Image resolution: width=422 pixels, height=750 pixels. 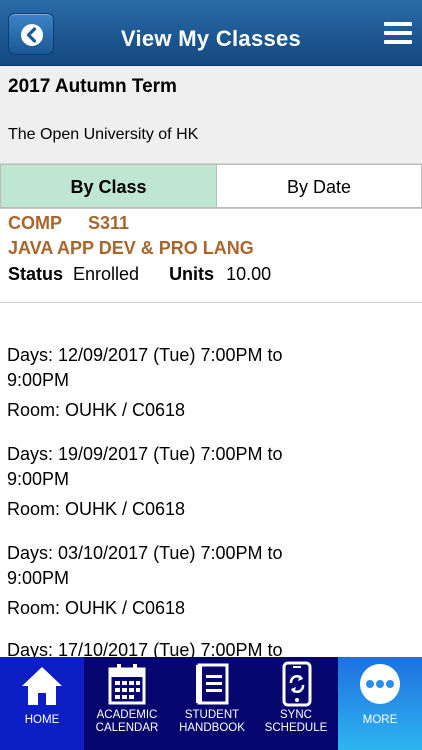 I want to click on nav-home: HOME, so click(x=42, y=703).